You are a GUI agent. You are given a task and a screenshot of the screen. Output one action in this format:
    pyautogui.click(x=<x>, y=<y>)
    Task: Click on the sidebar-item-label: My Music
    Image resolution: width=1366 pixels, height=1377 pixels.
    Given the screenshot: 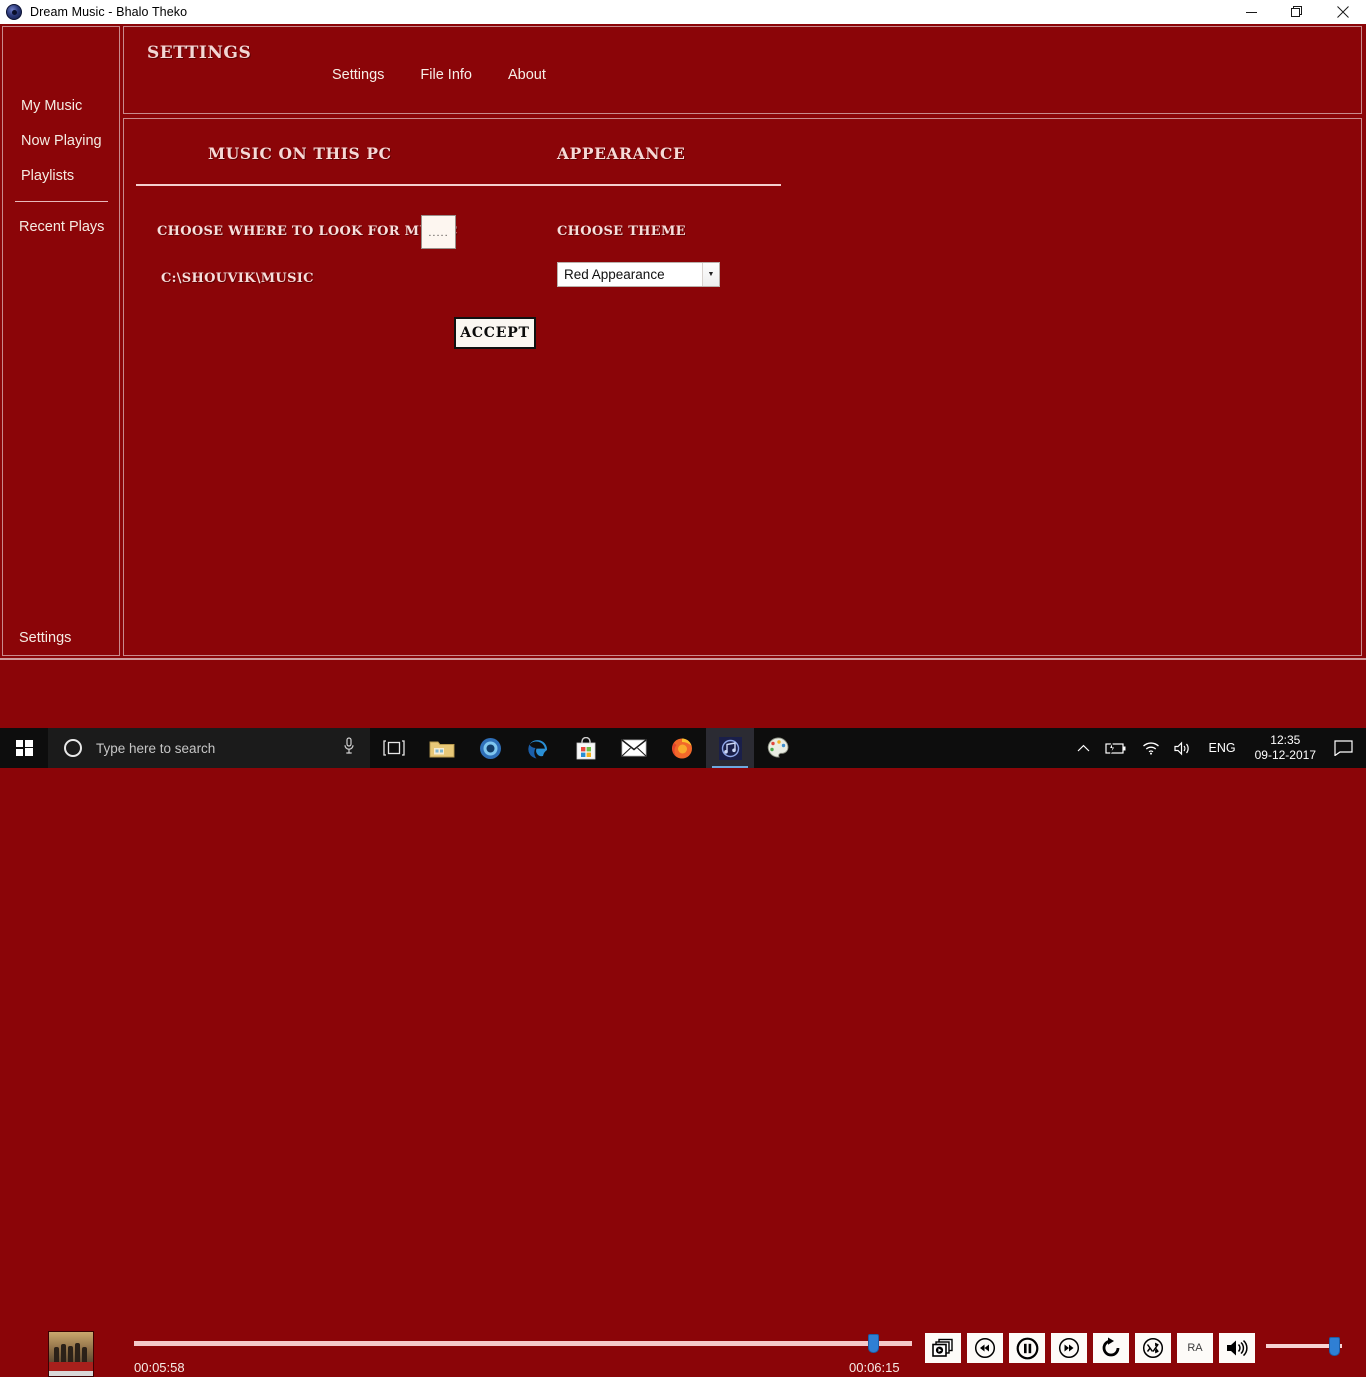 What is the action you would take?
    pyautogui.click(x=52, y=106)
    